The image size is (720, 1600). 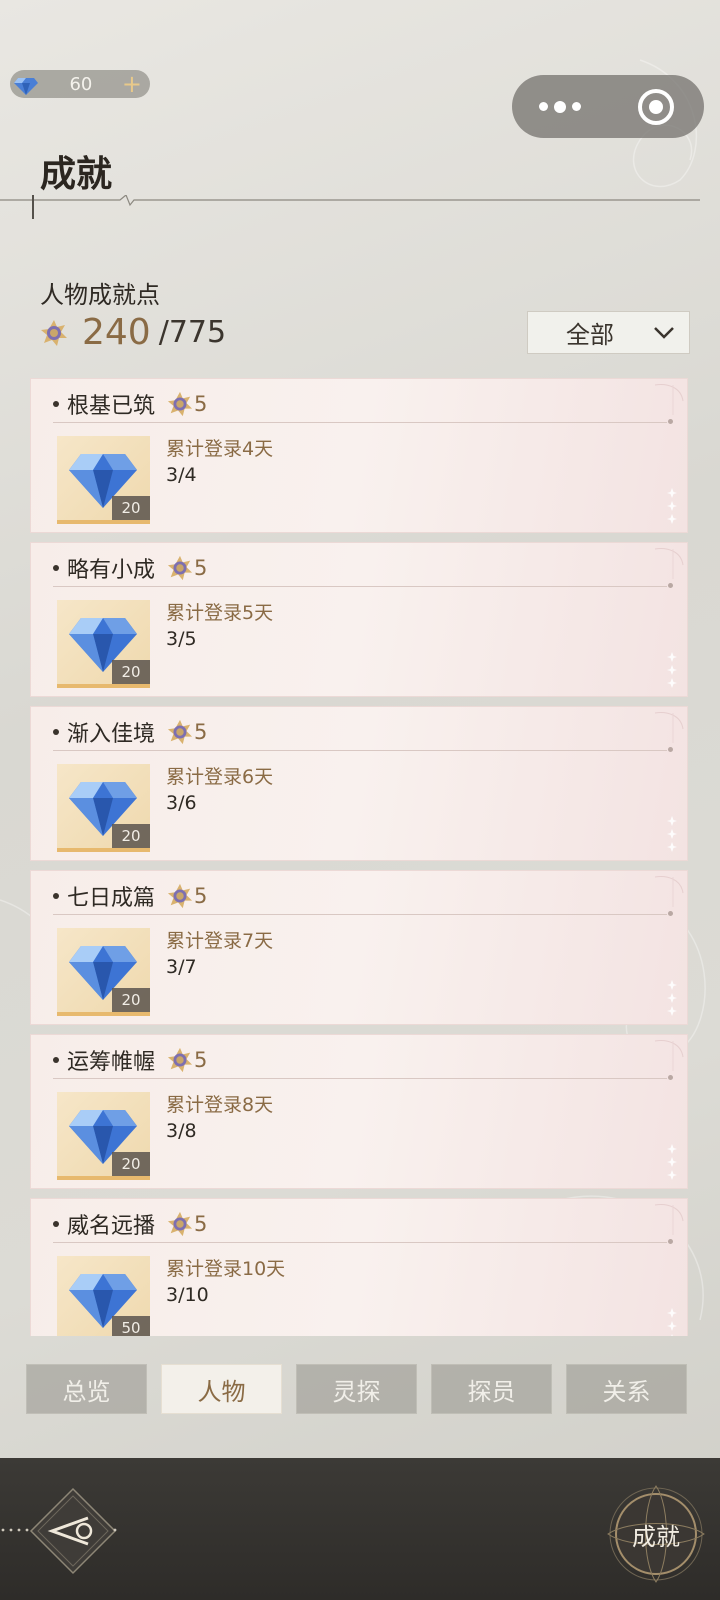 I want to click on currency-pill: 60 +, so click(x=80, y=84).